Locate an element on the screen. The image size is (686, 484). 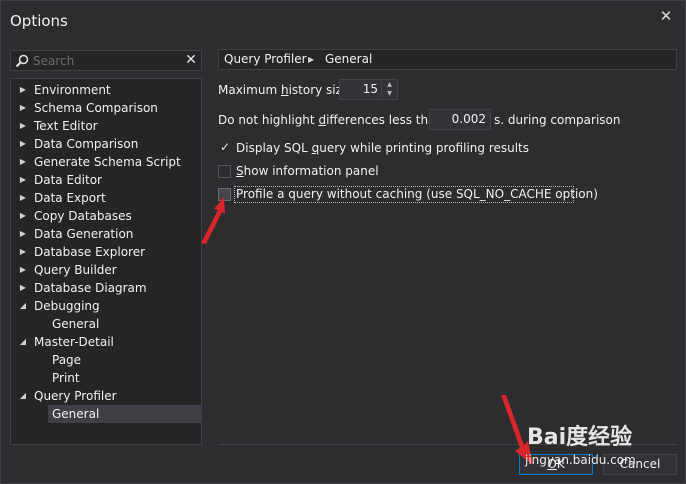
tree-item: ▶ Generate Schema Script is located at coordinates (106, 162).